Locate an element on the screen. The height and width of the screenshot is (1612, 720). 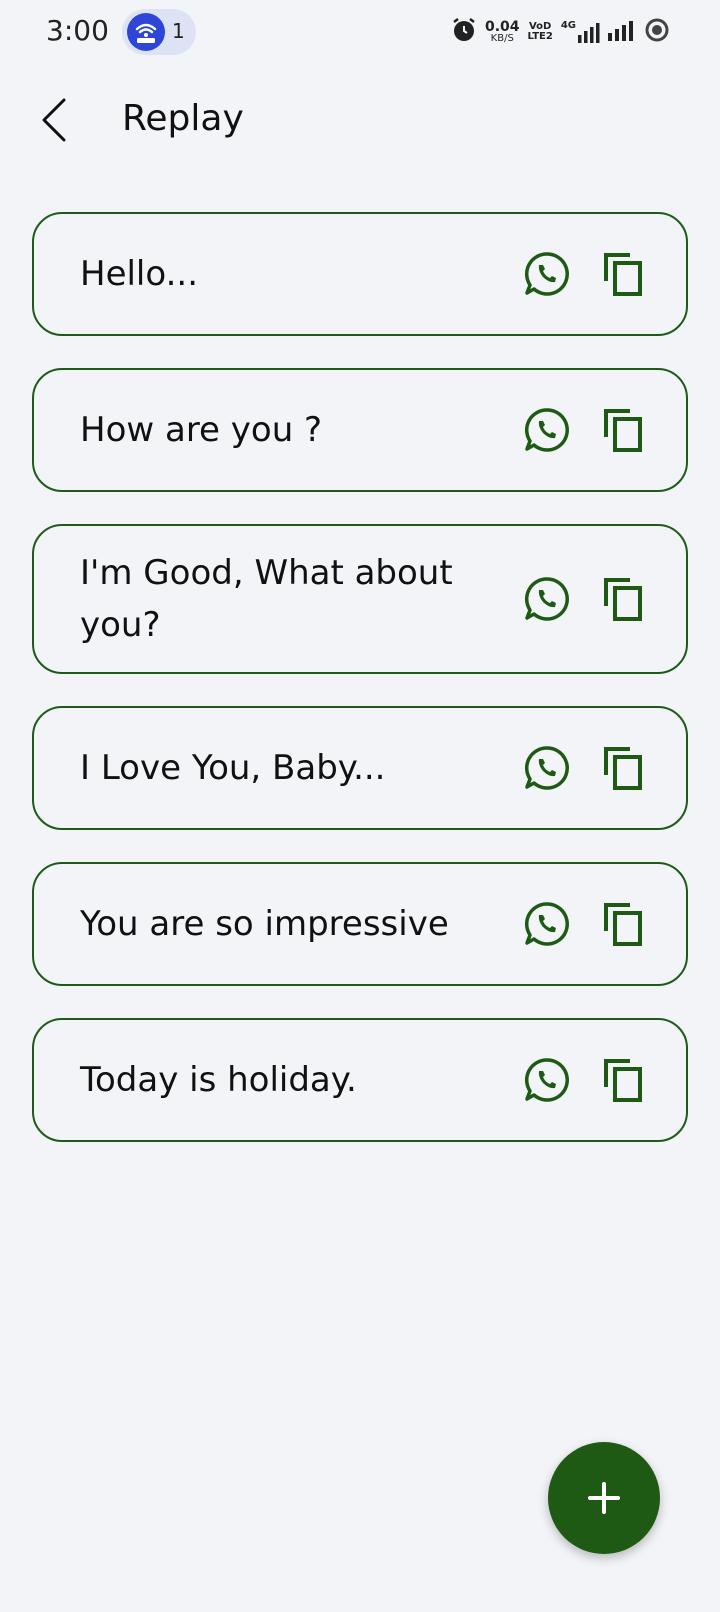
back-button is located at coordinates (56, 120).